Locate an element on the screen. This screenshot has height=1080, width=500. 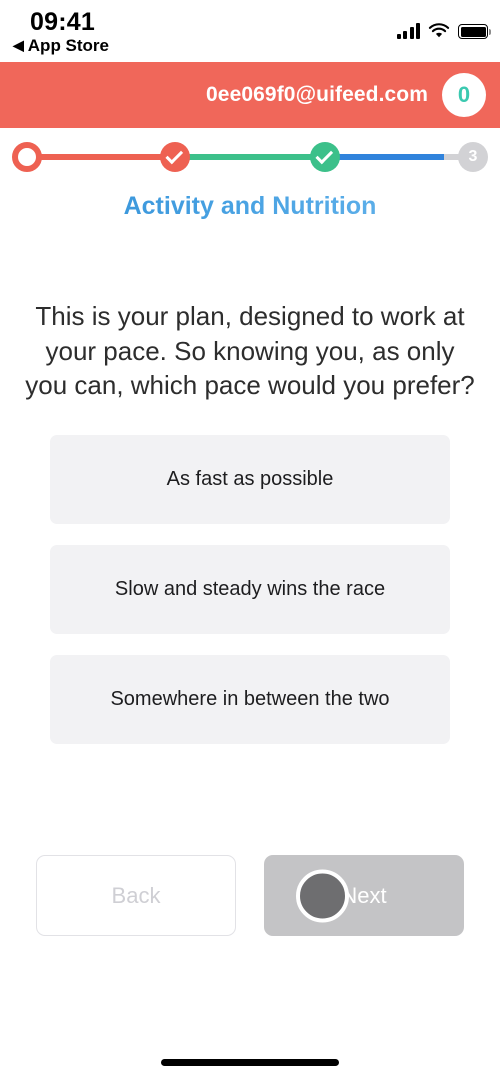
status-icons is located at coordinates (443, 28).